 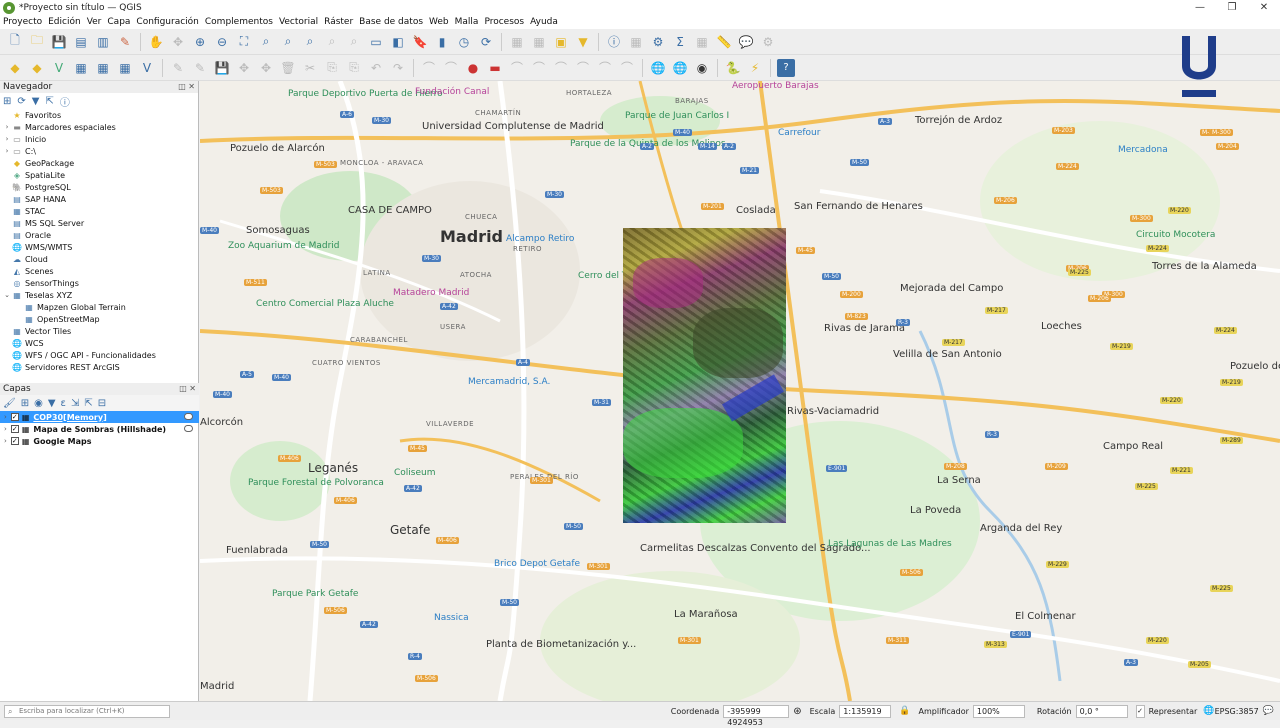 What do you see at coordinates (1140, 711) in the screenshot?
I see `render-checkbox: ✓` at bounding box center [1140, 711].